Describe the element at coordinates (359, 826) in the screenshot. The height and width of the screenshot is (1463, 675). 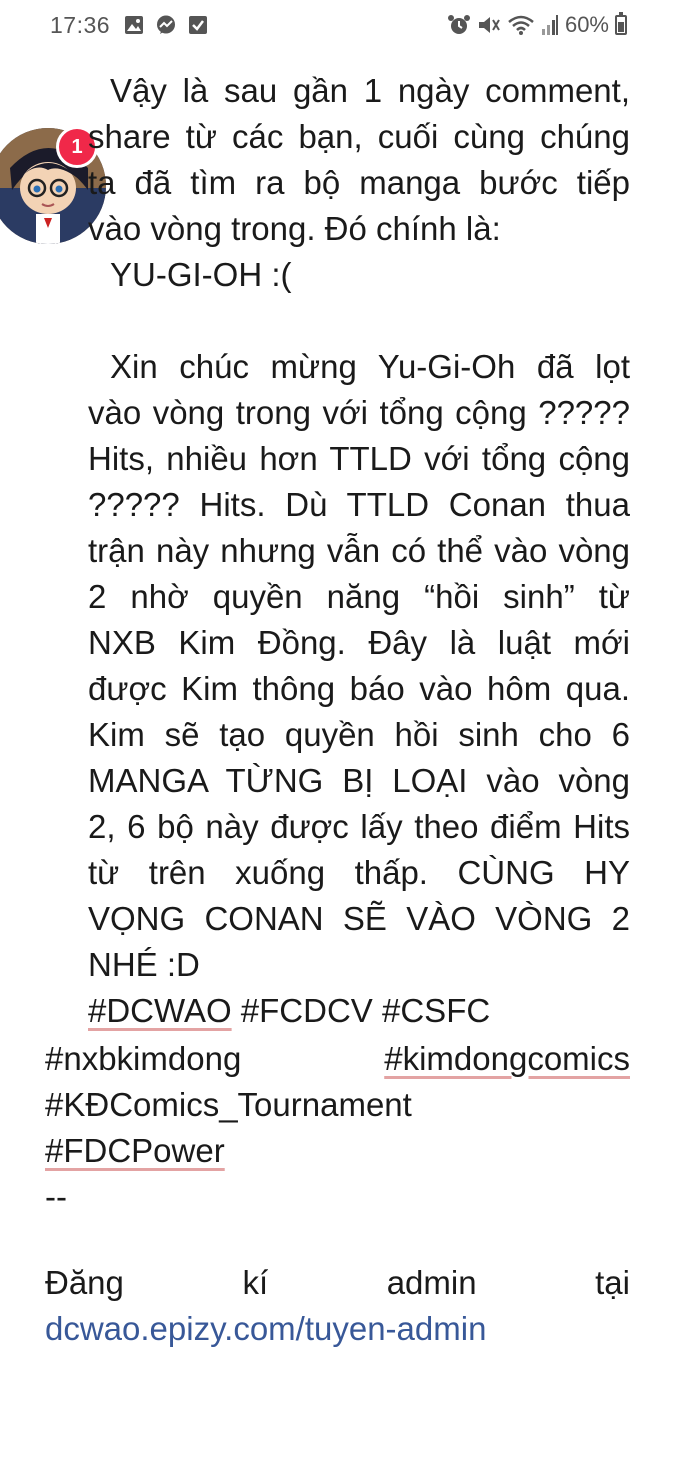
I see `text-line: 2, 6 bộ này được lấy theo điểm Hits` at that location.